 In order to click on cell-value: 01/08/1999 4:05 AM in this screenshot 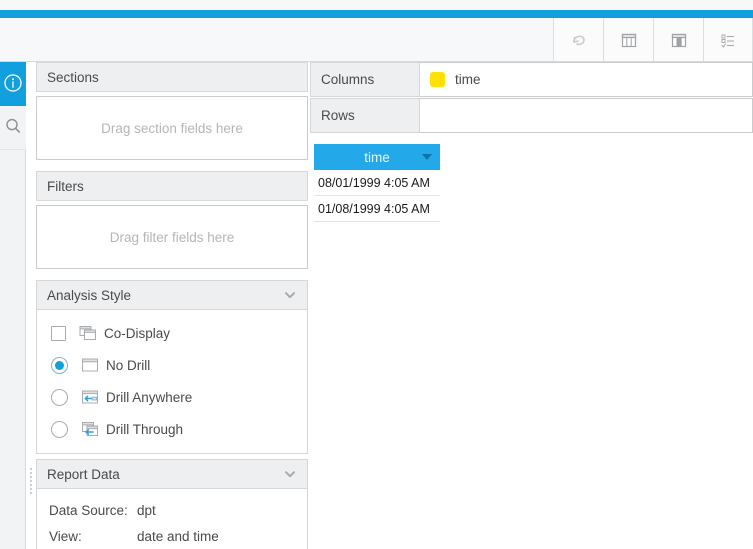, I will do `click(374, 208)`.